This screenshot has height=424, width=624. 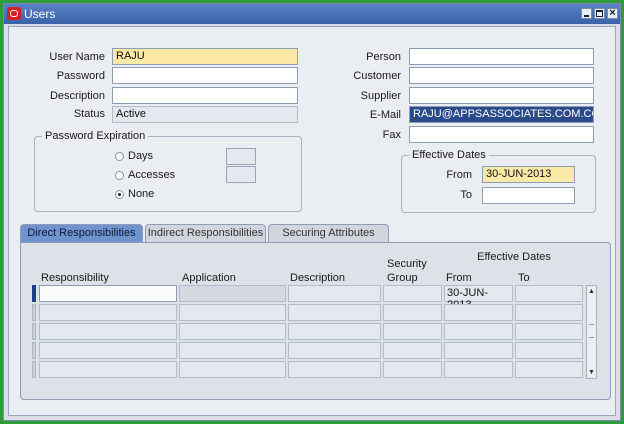 What do you see at coordinates (391, 135) in the screenshot?
I see `fax-label: Fax` at bounding box center [391, 135].